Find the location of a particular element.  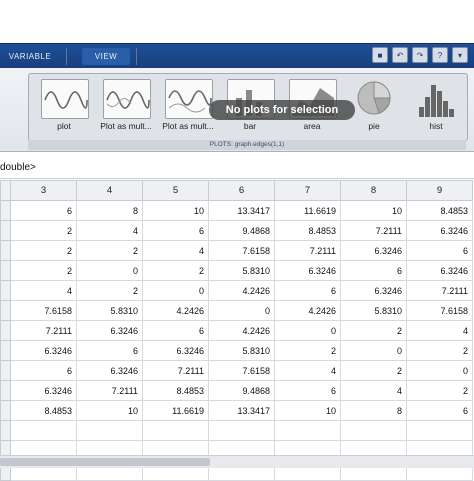

save-icon: ■ is located at coordinates (380, 55).